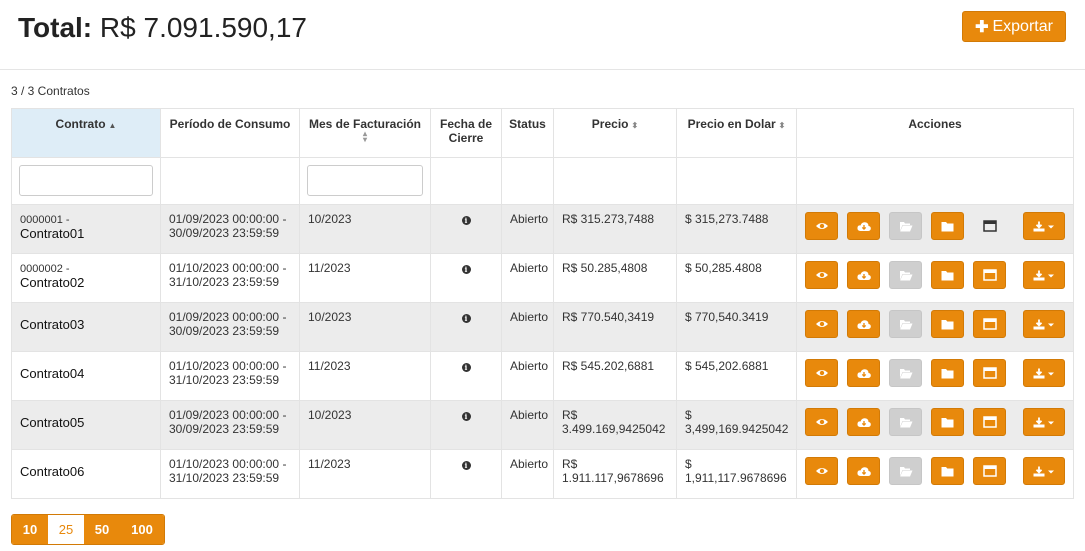 This screenshot has width=1085, height=551. I want to click on page-size-10: 10, so click(30, 529).